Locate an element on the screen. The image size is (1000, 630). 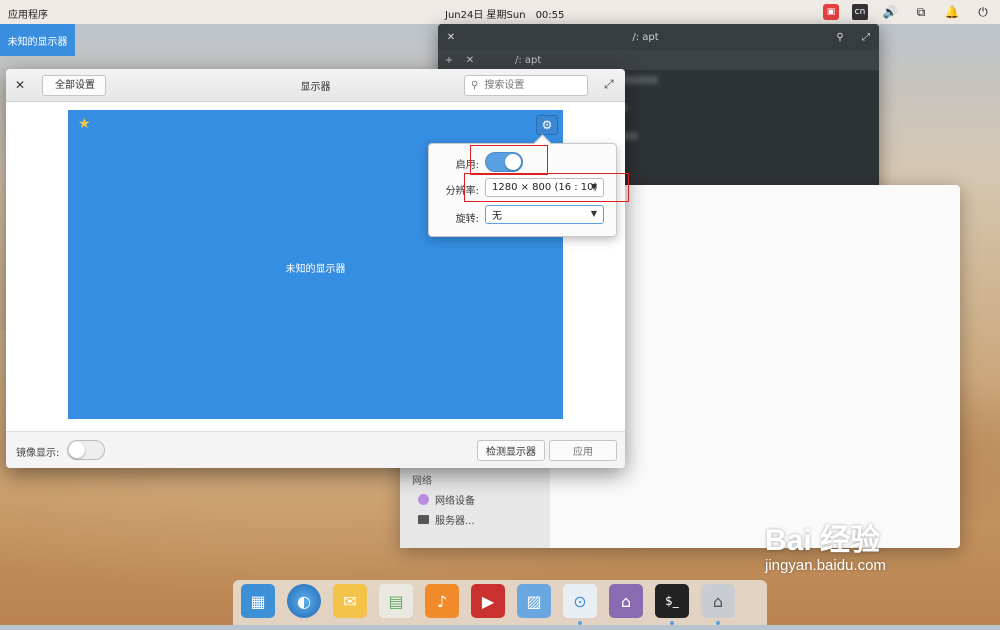
rotation-value: 无 is located at coordinates (497, 216).